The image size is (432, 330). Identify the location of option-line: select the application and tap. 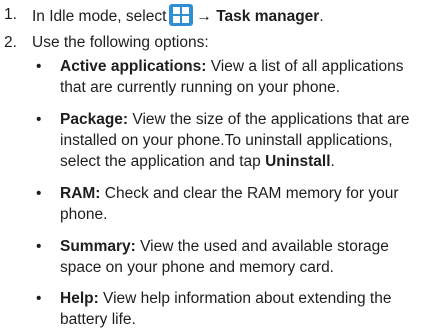
(163, 161).